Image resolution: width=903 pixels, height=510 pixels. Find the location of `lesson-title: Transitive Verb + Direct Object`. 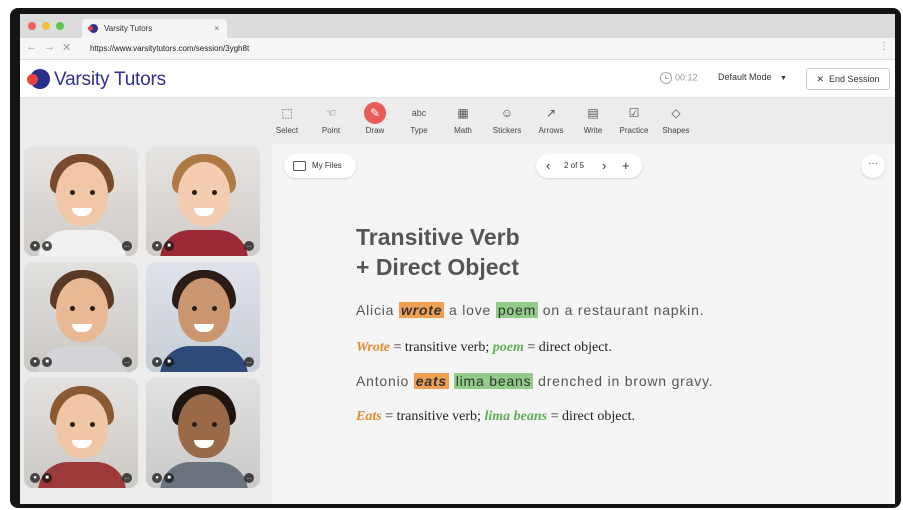

lesson-title: Transitive Verb + Direct Object is located at coordinates (438, 252).